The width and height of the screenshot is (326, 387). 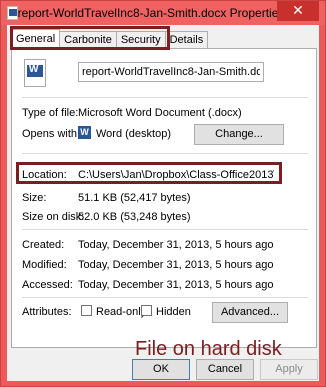 I want to click on accessed-value: Today, December 31, 2013, 5 hours ago, so click(x=176, y=285).